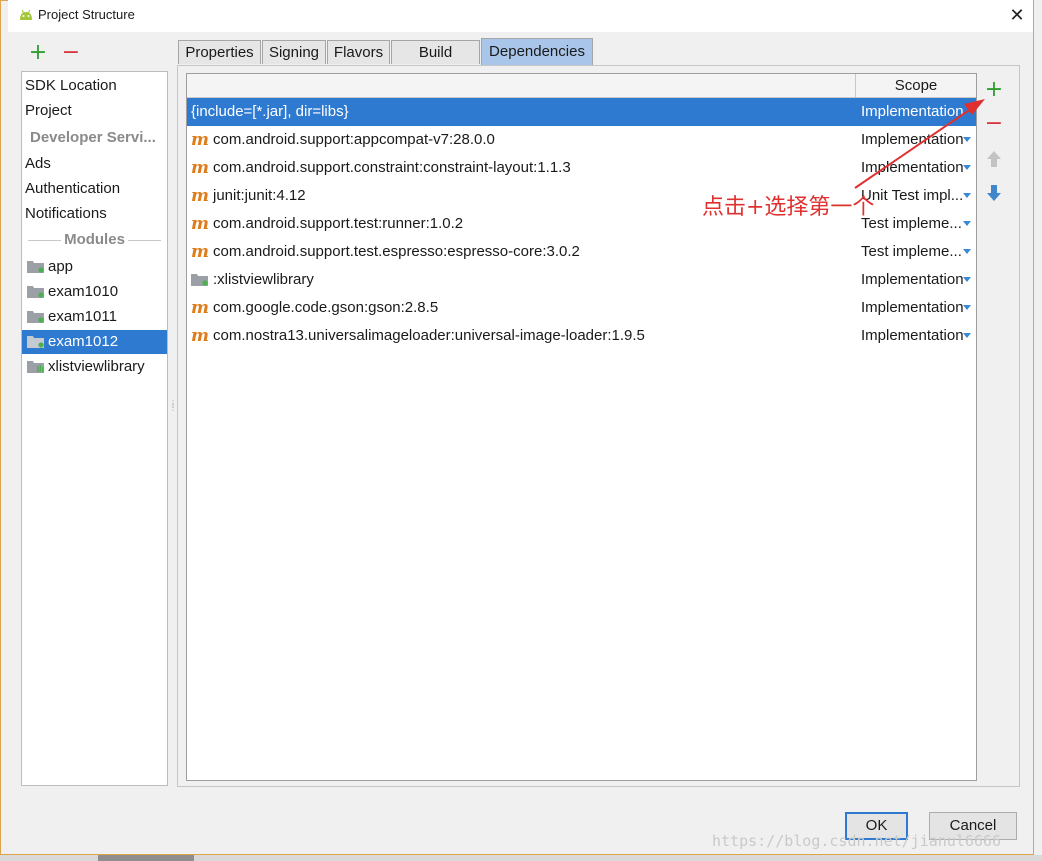 The width and height of the screenshot is (1042, 861). I want to click on tab-signing: Signing, so click(294, 52).